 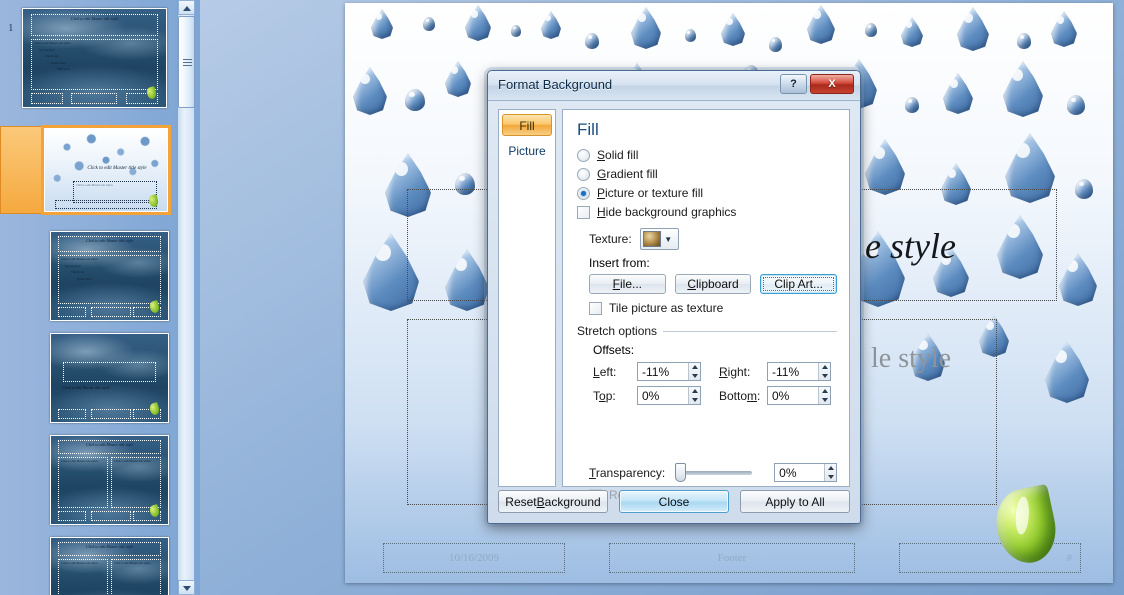 I want to click on dialog-titlebar: Format Background ? X, so click(x=674, y=86).